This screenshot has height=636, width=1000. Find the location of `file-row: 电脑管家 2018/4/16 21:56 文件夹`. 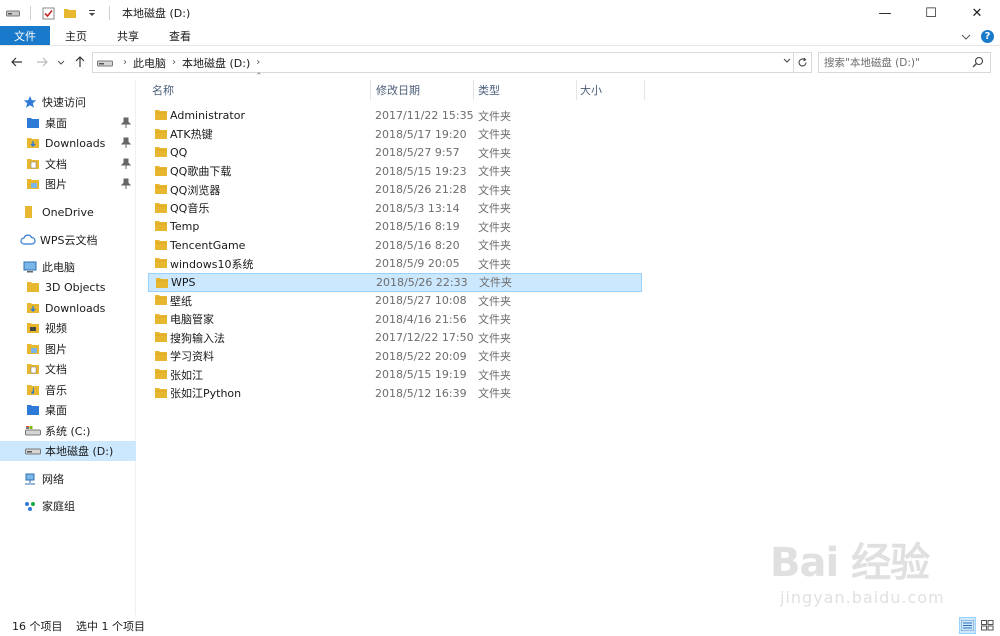

file-row: 电脑管家 2018/4/16 21:56 文件夹 is located at coordinates (395, 319).